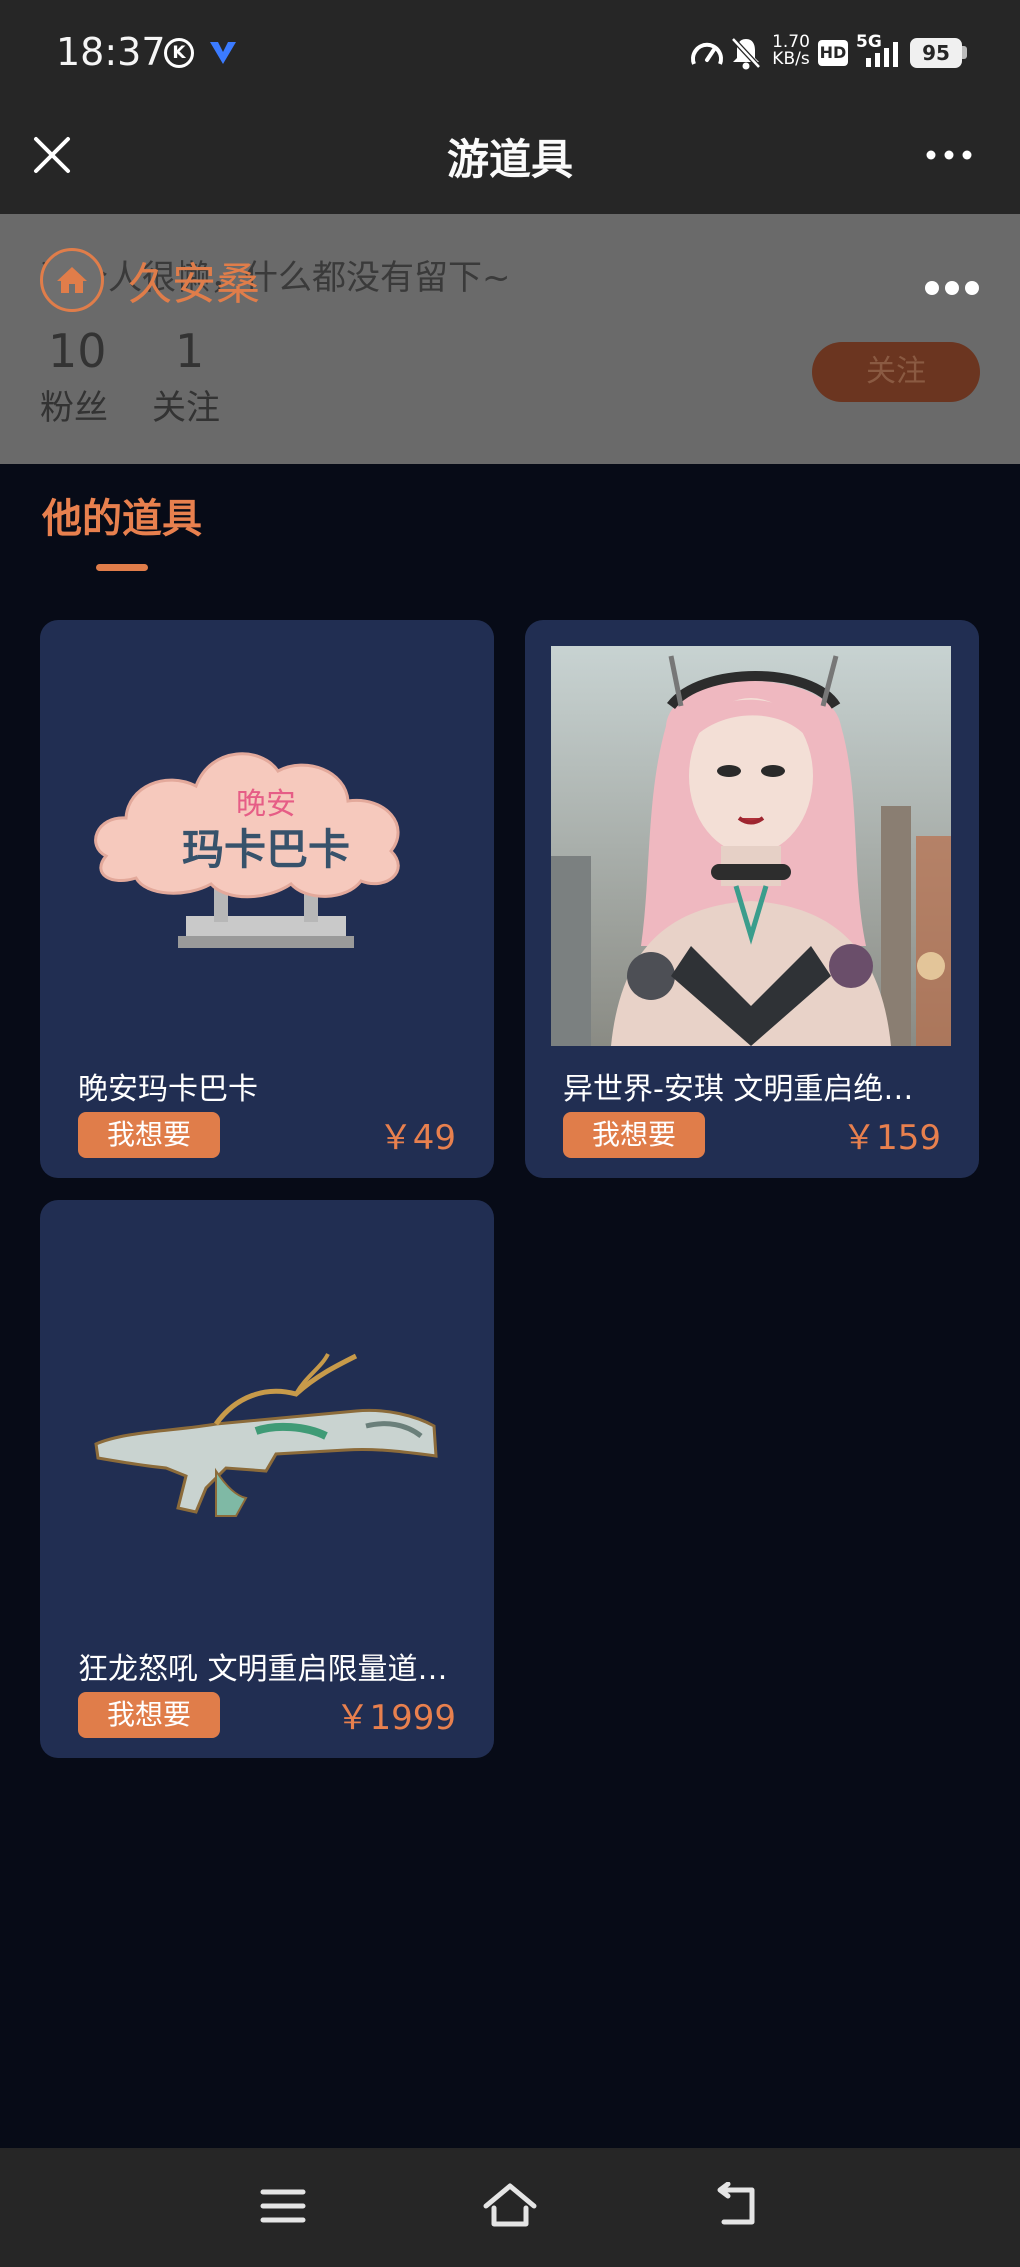 This screenshot has height=2267, width=1020. I want to click on item-image-text-top: 晚安, so click(266, 804).